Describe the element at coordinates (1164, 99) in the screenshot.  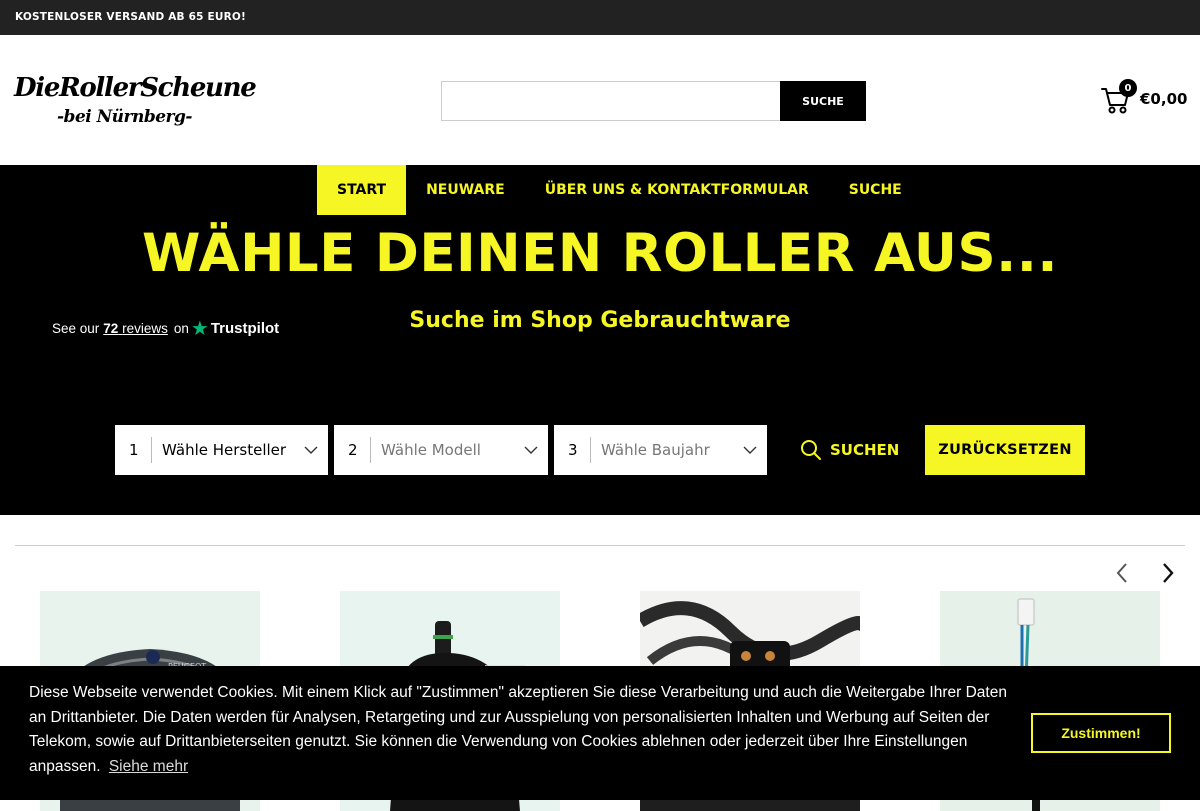
I see `cart-total: €0,00` at that location.